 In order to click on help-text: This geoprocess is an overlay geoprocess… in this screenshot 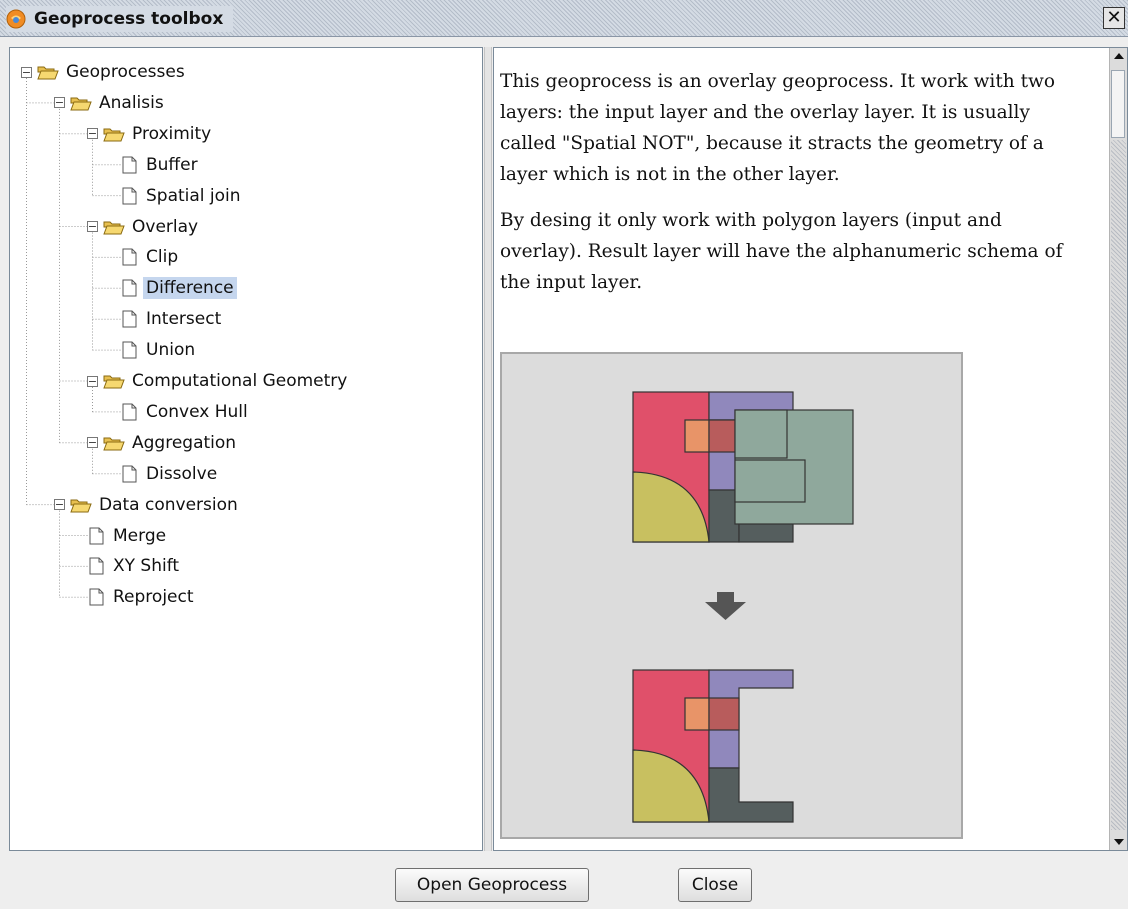, I will do `click(790, 189)`.